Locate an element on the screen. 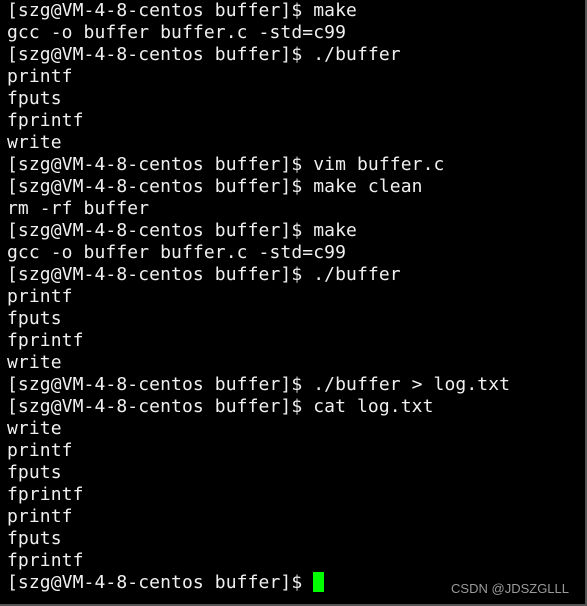  terminal-line: [szg@VM-4-8-centos buffer]$ cat log.txt is located at coordinates (220, 406).